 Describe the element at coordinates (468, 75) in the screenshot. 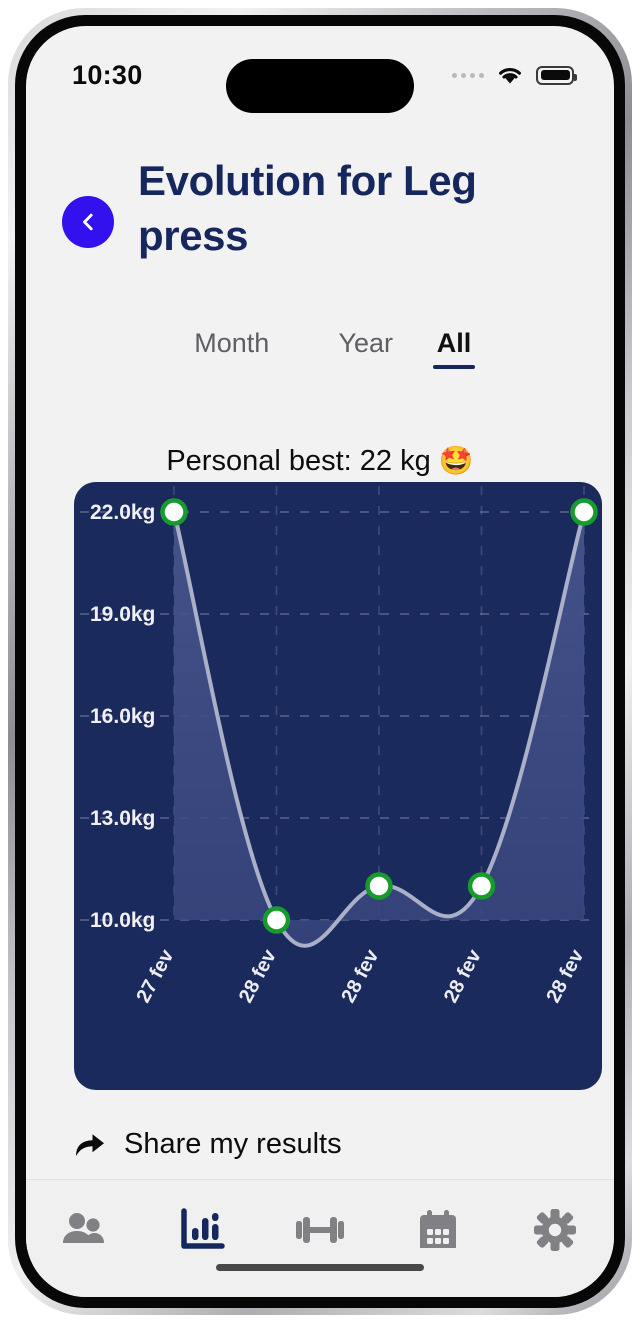

I see `signal-dots-icon` at that location.